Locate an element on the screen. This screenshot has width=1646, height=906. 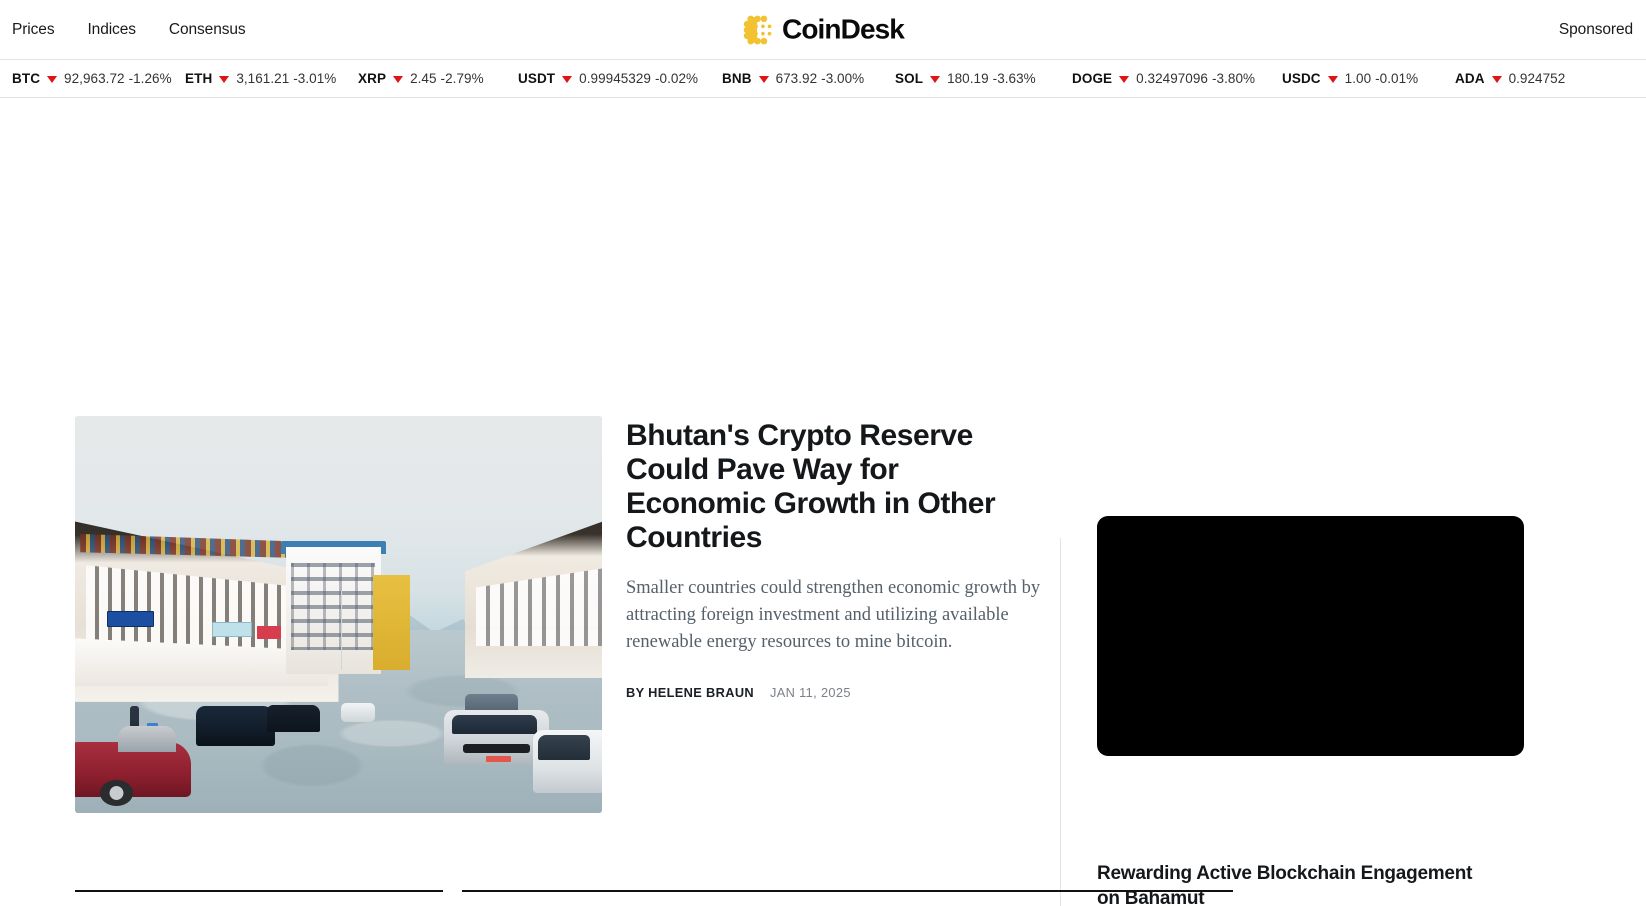
photo-car-plate is located at coordinates (499, 759).